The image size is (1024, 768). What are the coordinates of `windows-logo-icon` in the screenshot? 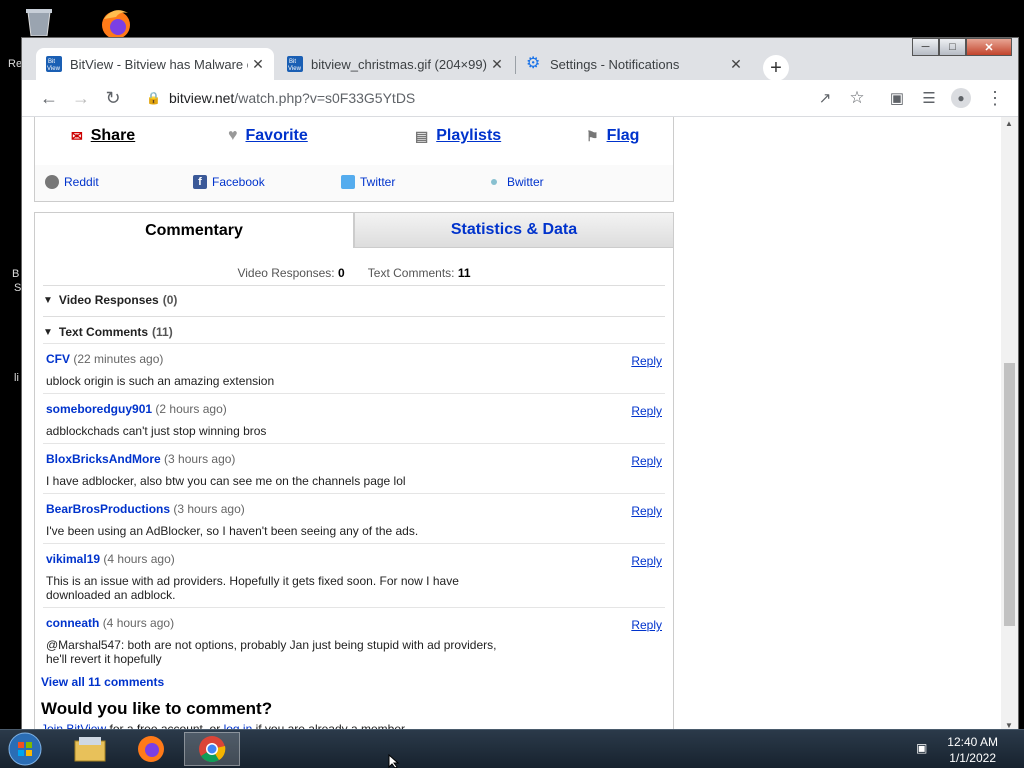 It's located at (25, 749).